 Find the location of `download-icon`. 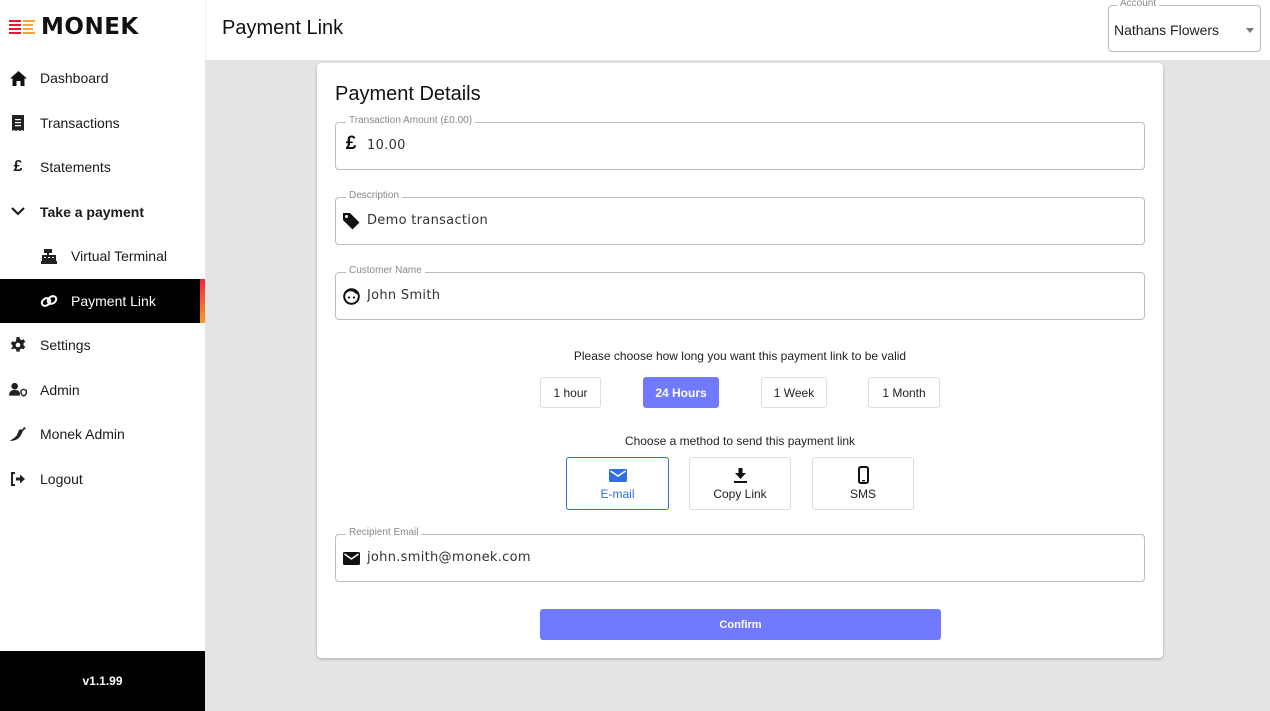

download-icon is located at coordinates (740, 475).